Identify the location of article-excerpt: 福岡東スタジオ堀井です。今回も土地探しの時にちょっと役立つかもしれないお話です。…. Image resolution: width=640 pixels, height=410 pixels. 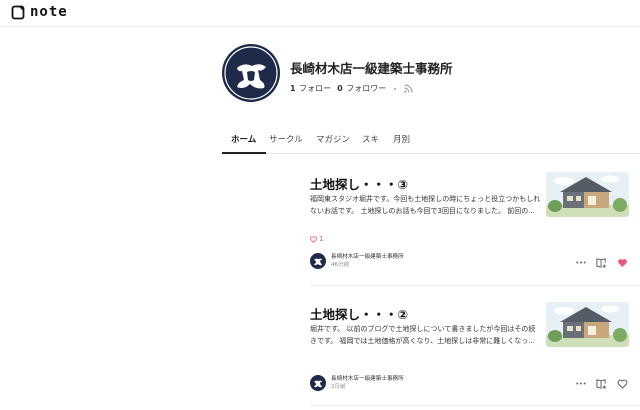
(425, 205).